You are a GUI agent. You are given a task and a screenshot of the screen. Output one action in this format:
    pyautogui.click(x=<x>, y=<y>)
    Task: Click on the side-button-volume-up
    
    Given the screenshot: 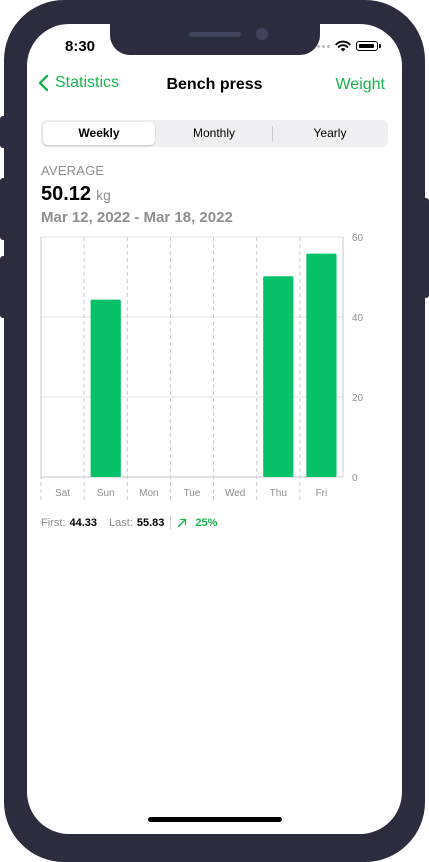 What is the action you would take?
    pyautogui.click(x=3, y=209)
    